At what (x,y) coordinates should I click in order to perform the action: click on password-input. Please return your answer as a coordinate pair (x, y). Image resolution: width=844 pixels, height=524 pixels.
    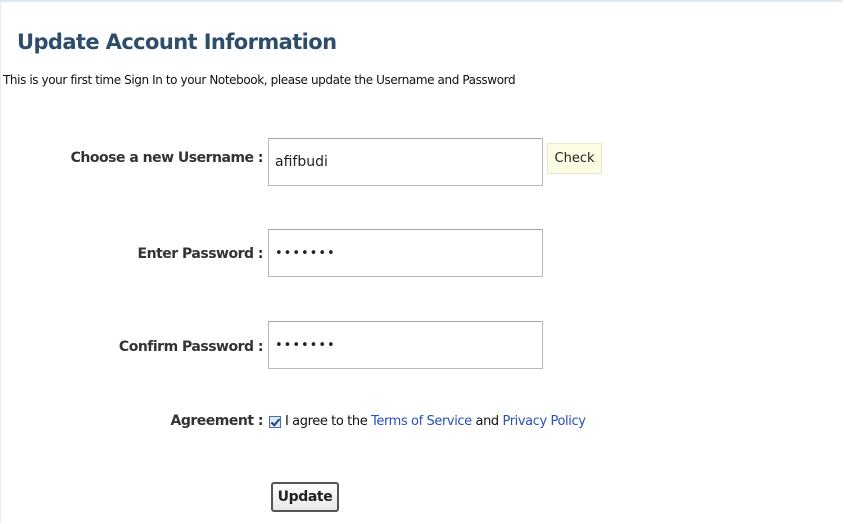
    Looking at the image, I should click on (405, 253).